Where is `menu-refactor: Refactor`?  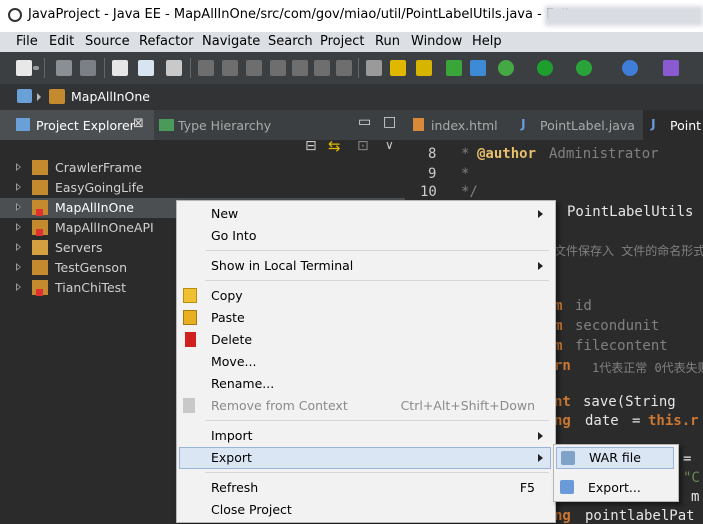
menu-refactor: Refactor is located at coordinates (166, 41).